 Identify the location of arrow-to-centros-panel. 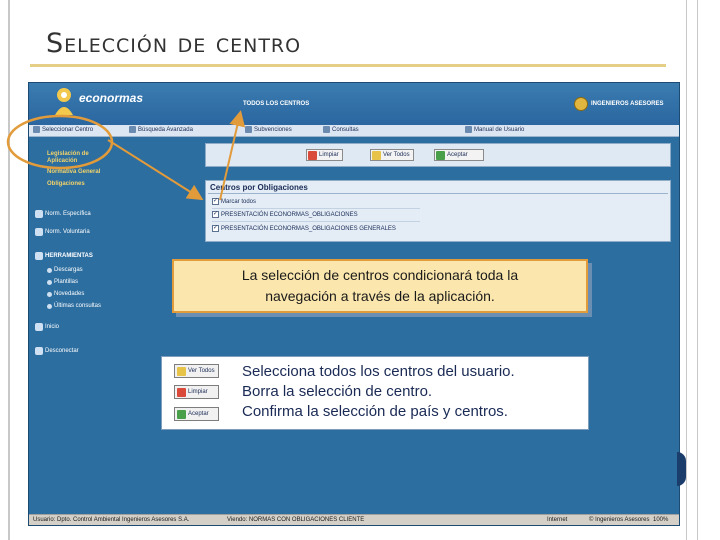
(155, 170).